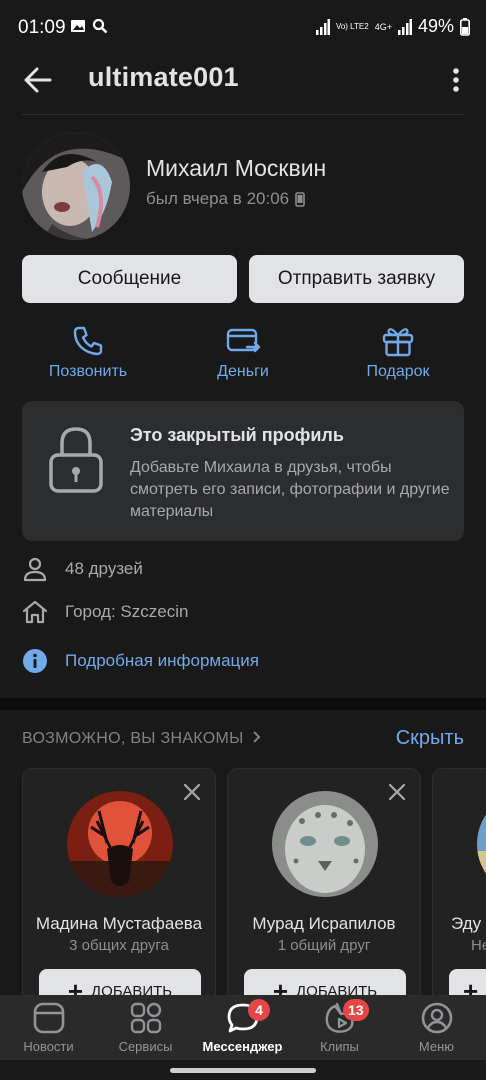 This screenshot has height=1080, width=486. What do you see at coordinates (38, 80) in the screenshot?
I see `back-arrow-icon` at bounding box center [38, 80].